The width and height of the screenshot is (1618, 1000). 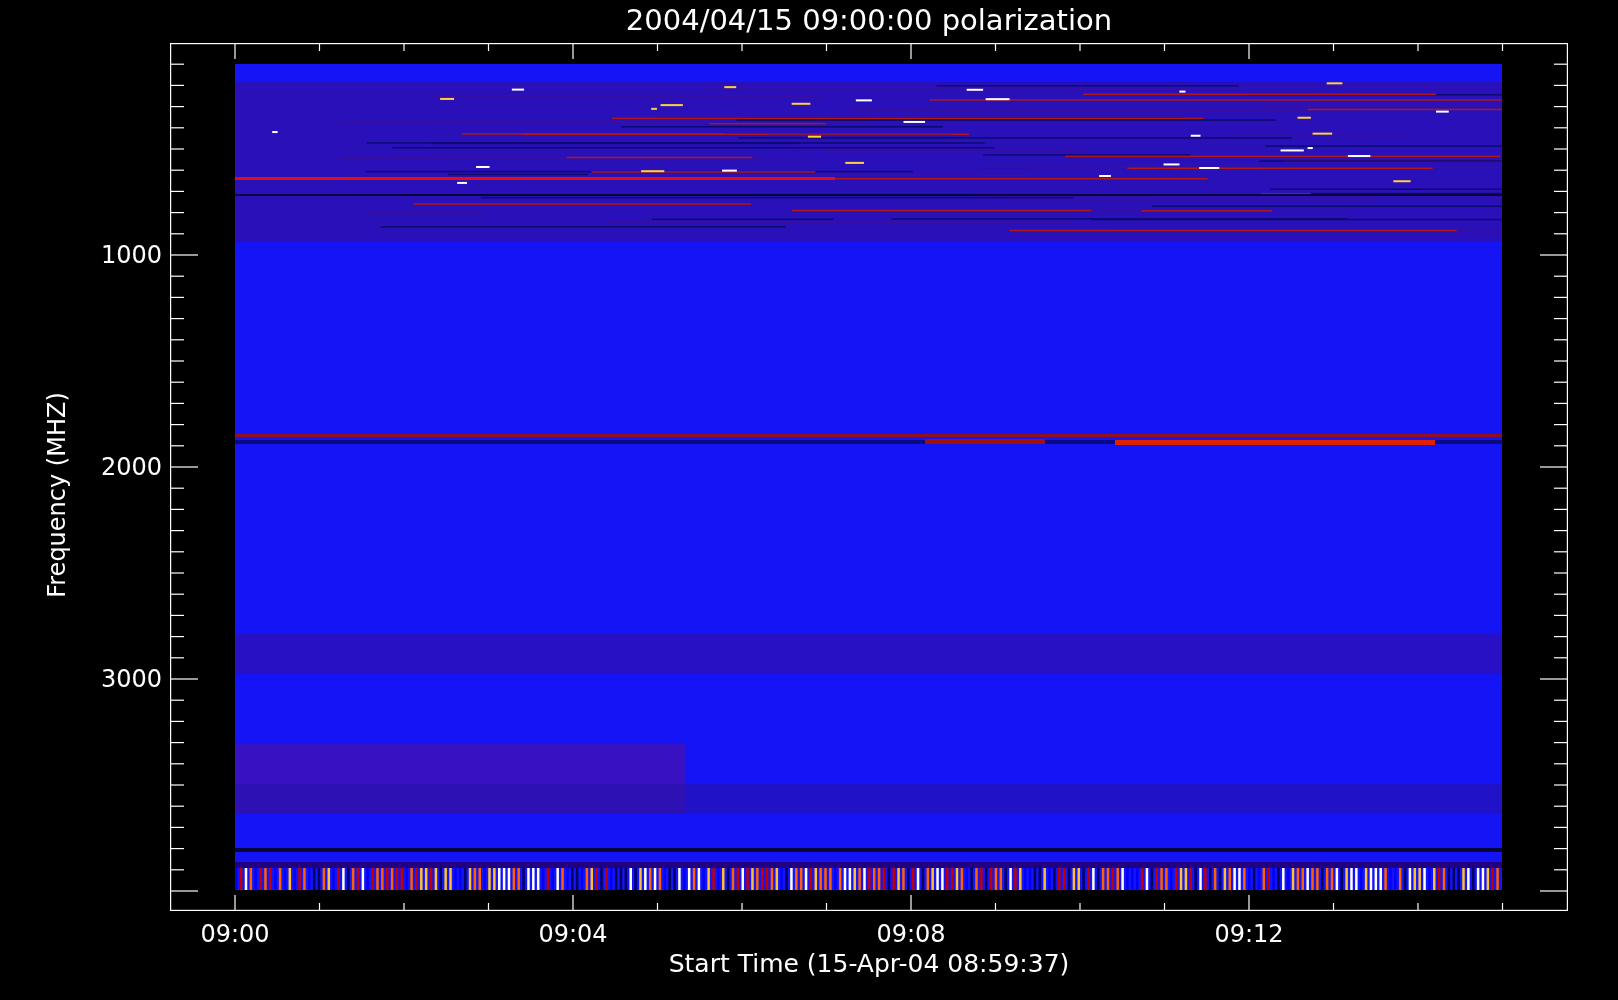 What do you see at coordinates (573, 934) in the screenshot?
I see `x-tick-label: 09:04` at bounding box center [573, 934].